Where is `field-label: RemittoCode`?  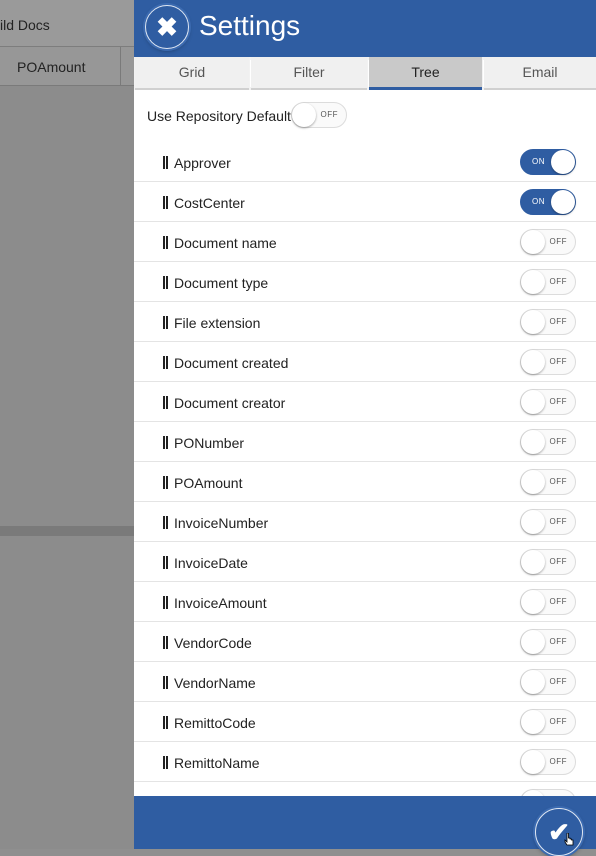
field-label: RemittoCode is located at coordinates (215, 723).